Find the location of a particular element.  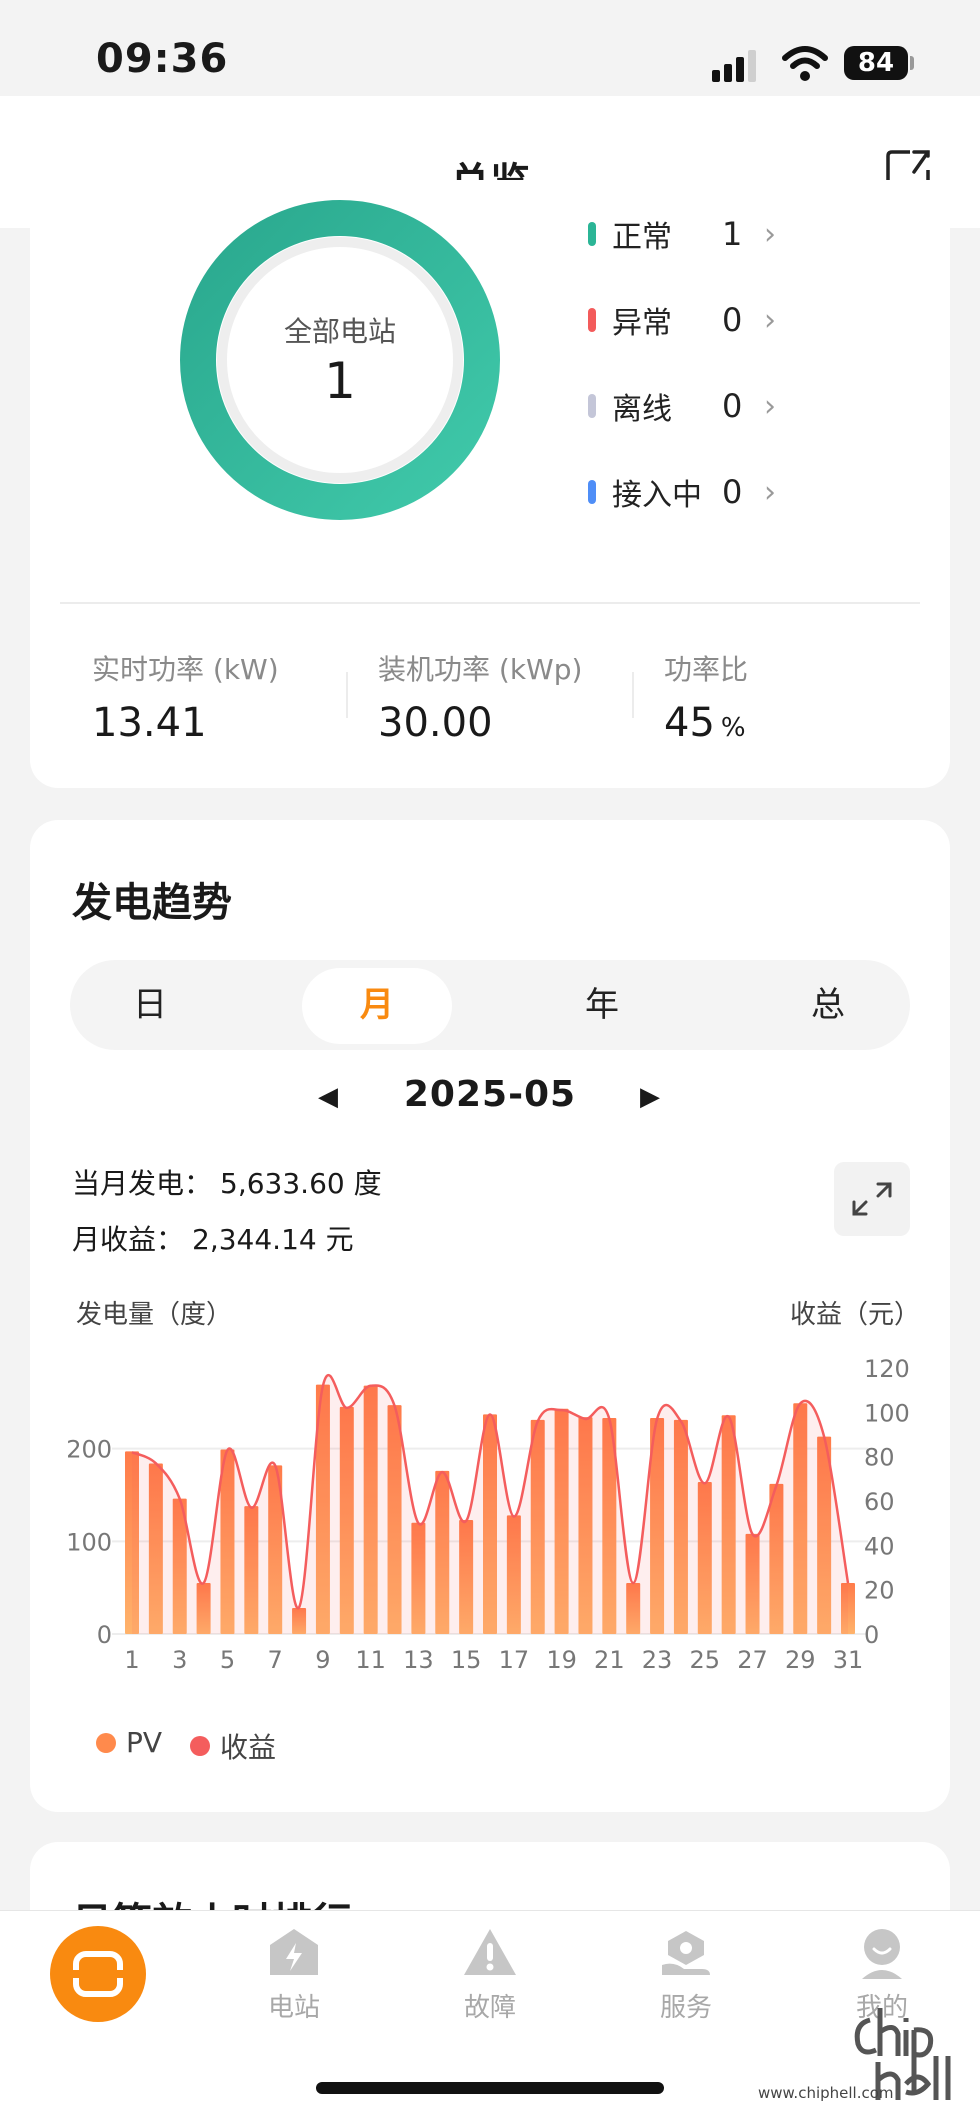

nav-service: 服务 is located at coordinates (686, 1974).